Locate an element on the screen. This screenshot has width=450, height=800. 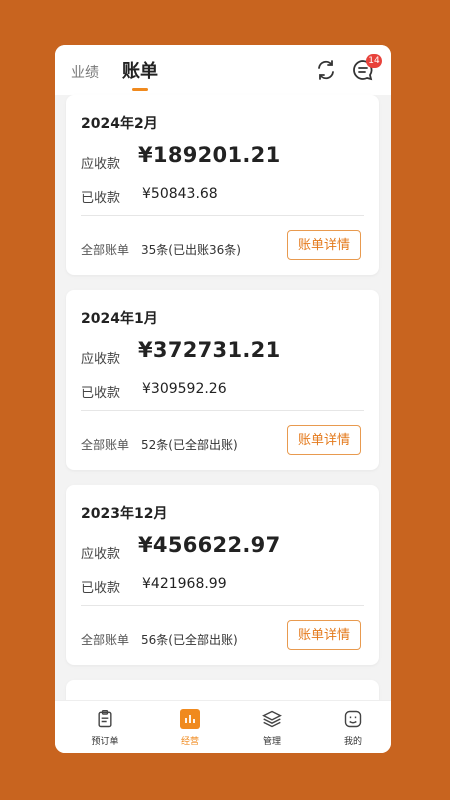
nav-label: 经营 is located at coordinates (189, 742).